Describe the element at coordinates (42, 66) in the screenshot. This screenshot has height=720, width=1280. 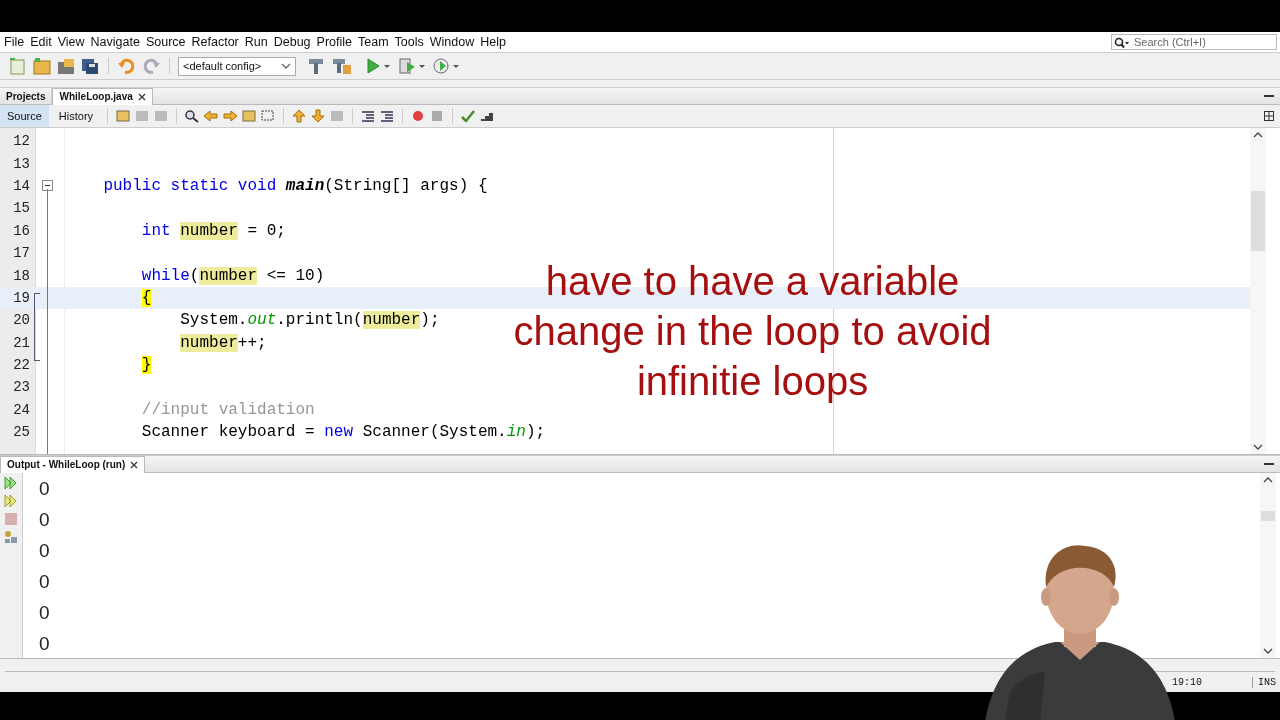
I see `new-project-icon` at that location.